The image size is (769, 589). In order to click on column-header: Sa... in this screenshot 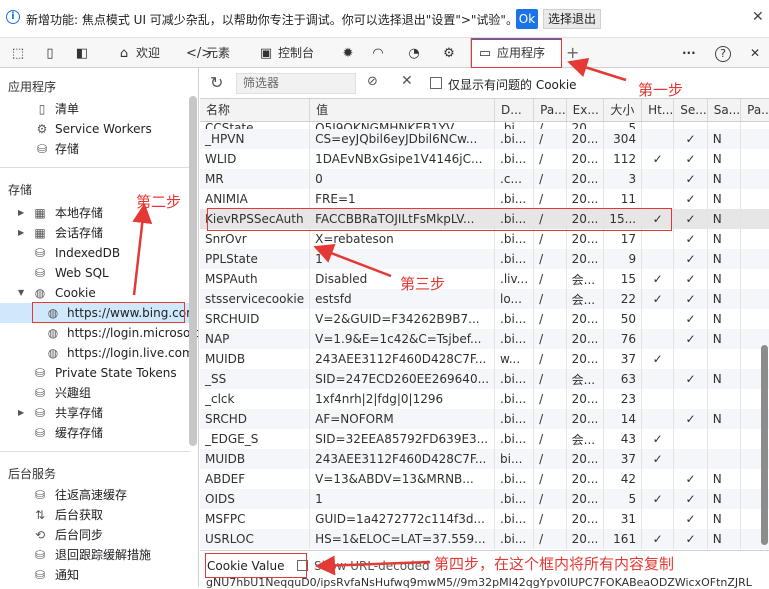, I will do `click(724, 110)`.